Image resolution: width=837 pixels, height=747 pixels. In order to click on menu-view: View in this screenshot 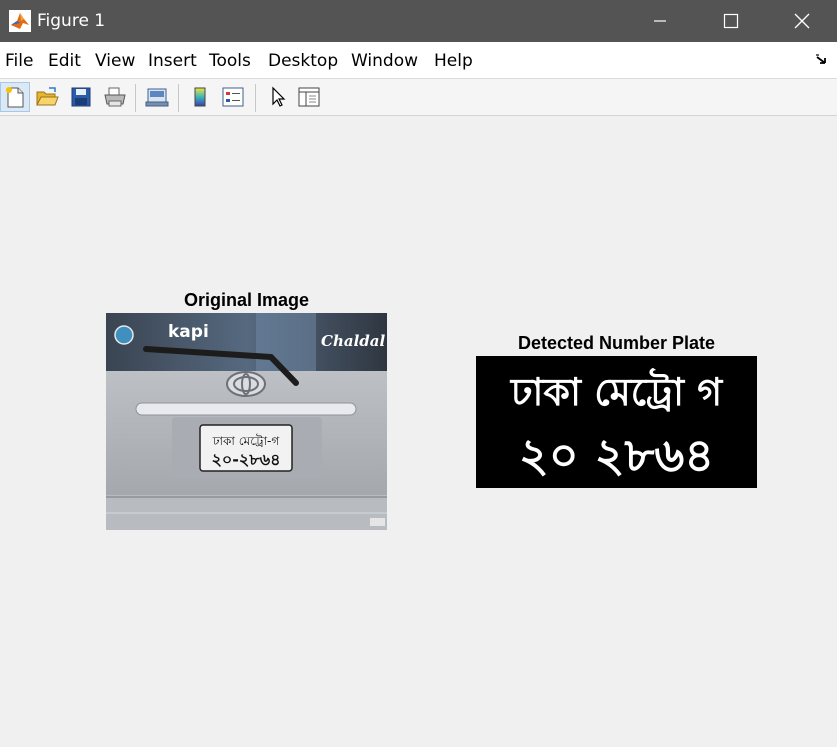, I will do `click(115, 61)`.